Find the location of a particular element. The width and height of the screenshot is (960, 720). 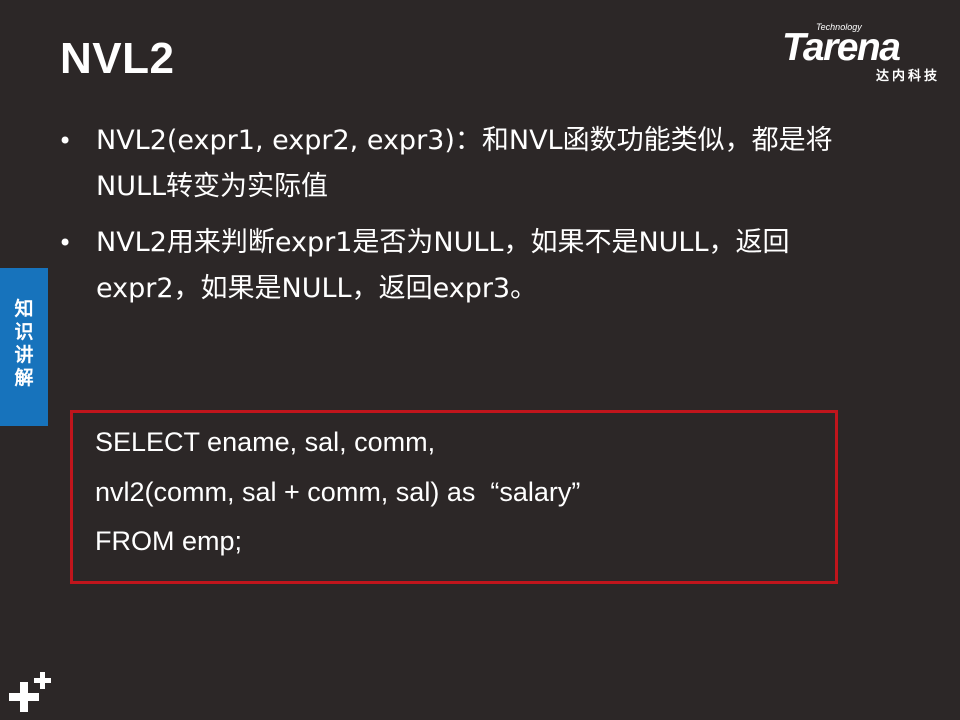

slide-title: NVL2 is located at coordinates (117, 58).